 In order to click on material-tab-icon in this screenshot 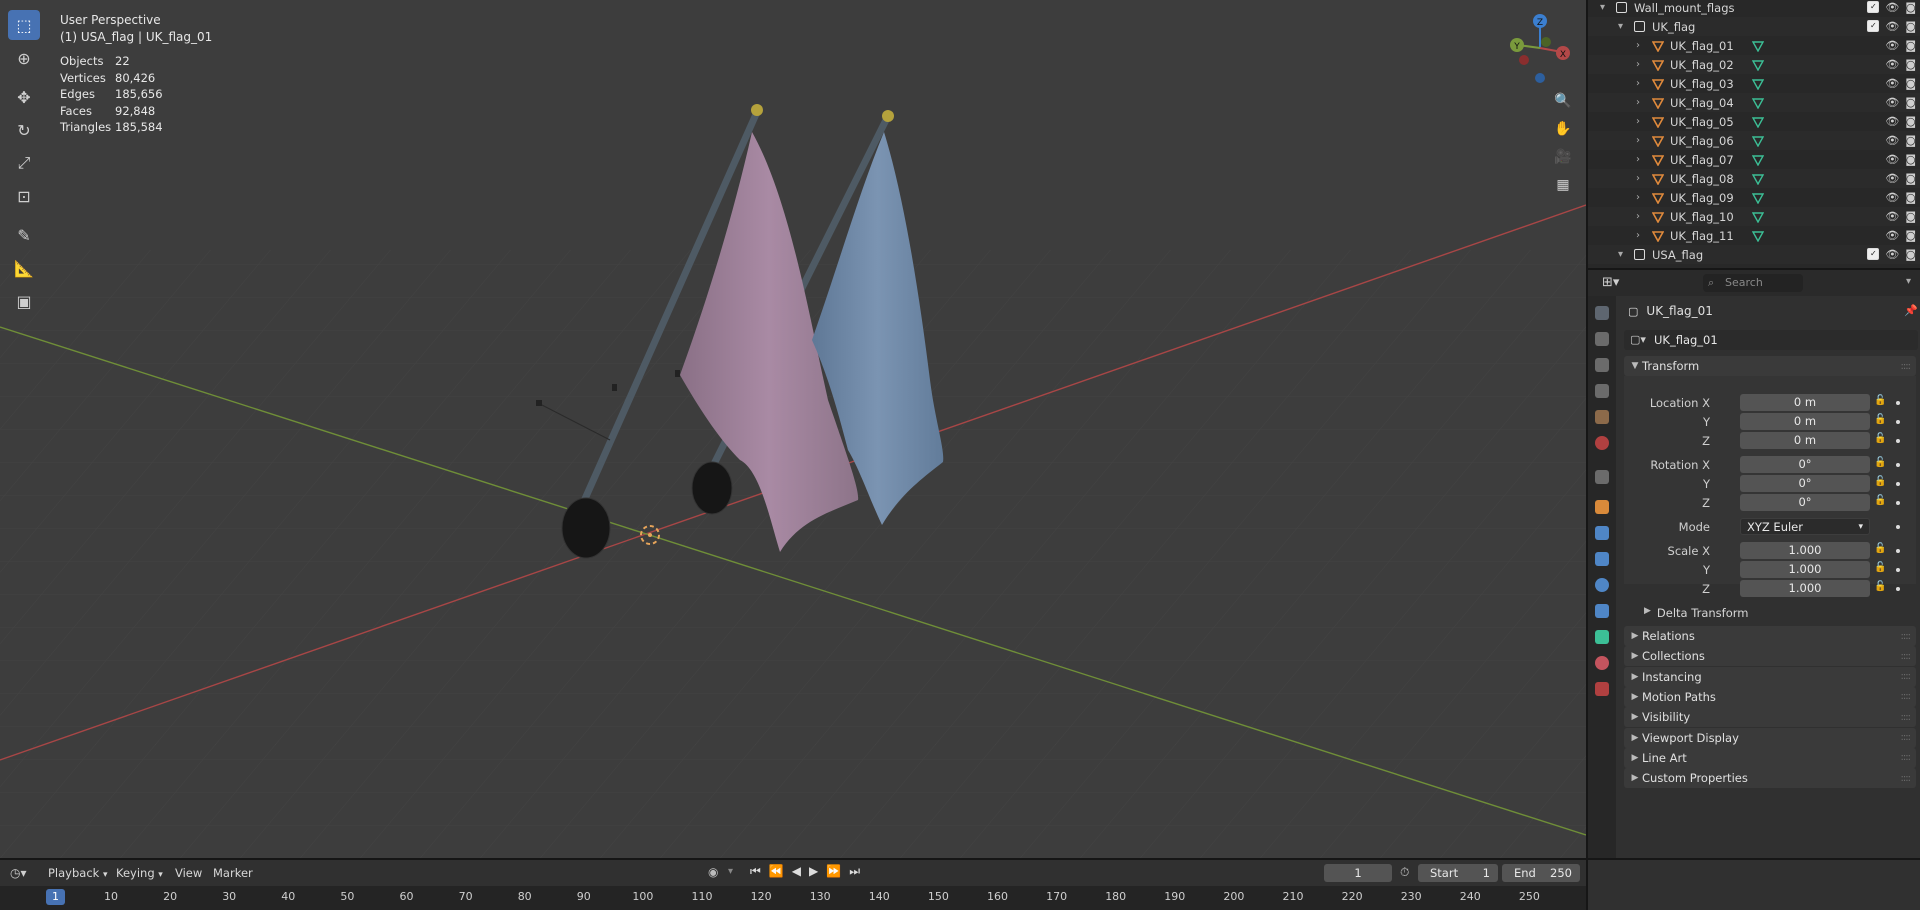, I will do `click(1602, 663)`.